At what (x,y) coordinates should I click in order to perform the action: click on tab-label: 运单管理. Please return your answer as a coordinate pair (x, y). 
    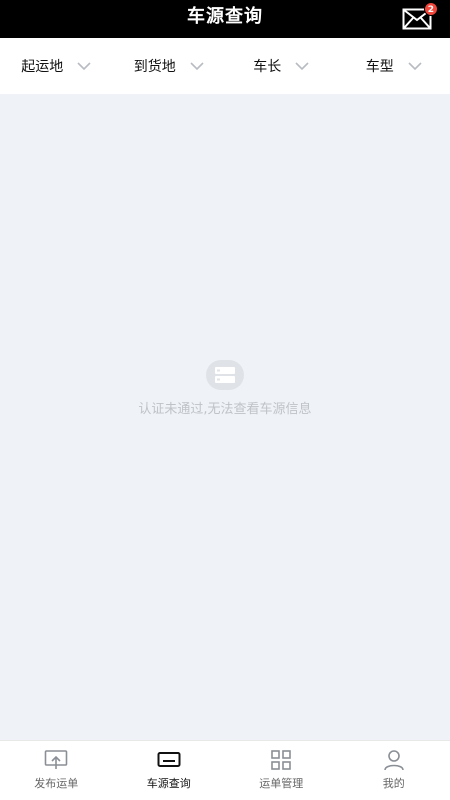
    Looking at the image, I should click on (281, 783).